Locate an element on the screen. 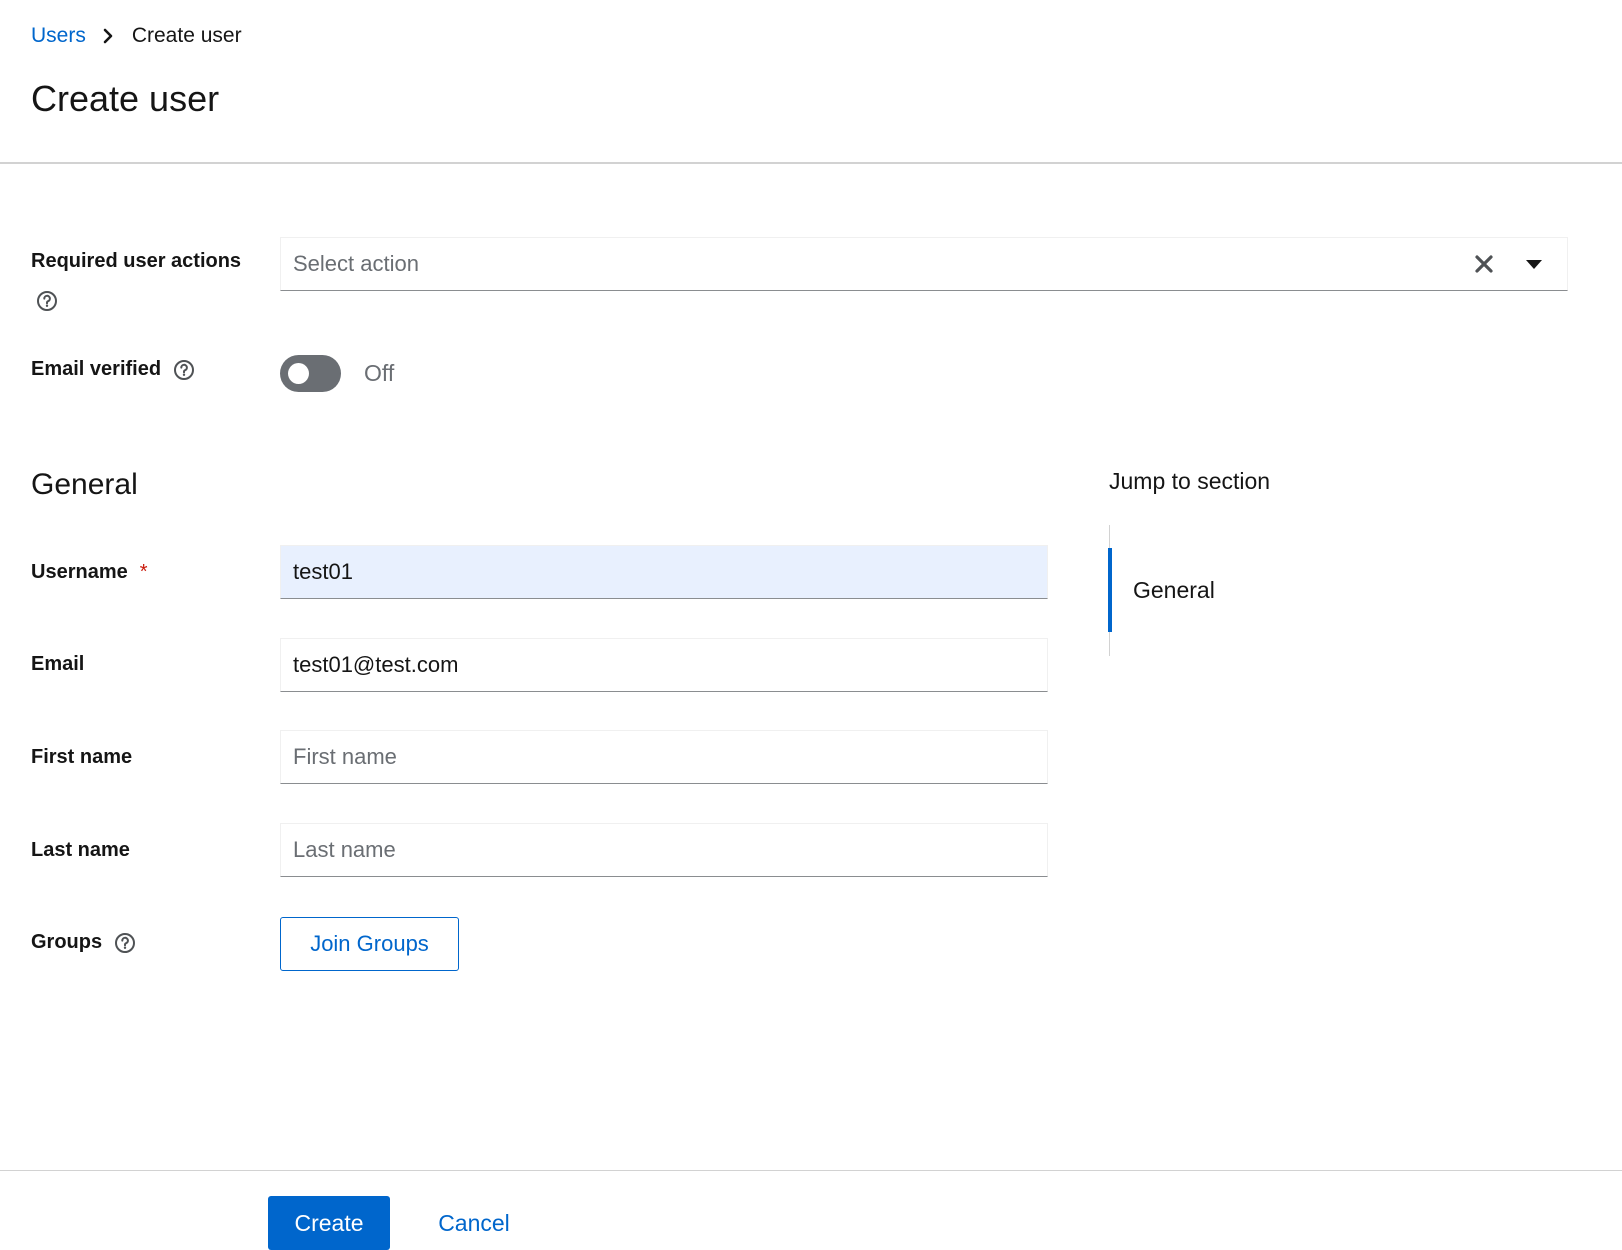  email-label-text: Email is located at coordinates (58, 664).